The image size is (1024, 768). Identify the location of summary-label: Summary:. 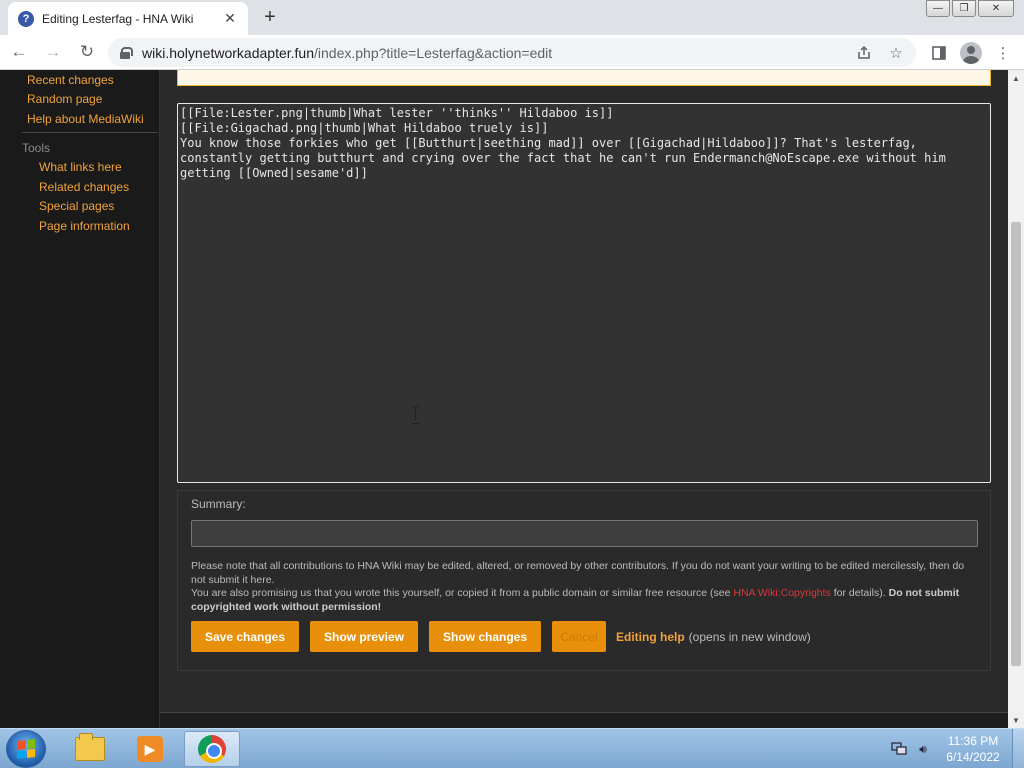
(218, 504).